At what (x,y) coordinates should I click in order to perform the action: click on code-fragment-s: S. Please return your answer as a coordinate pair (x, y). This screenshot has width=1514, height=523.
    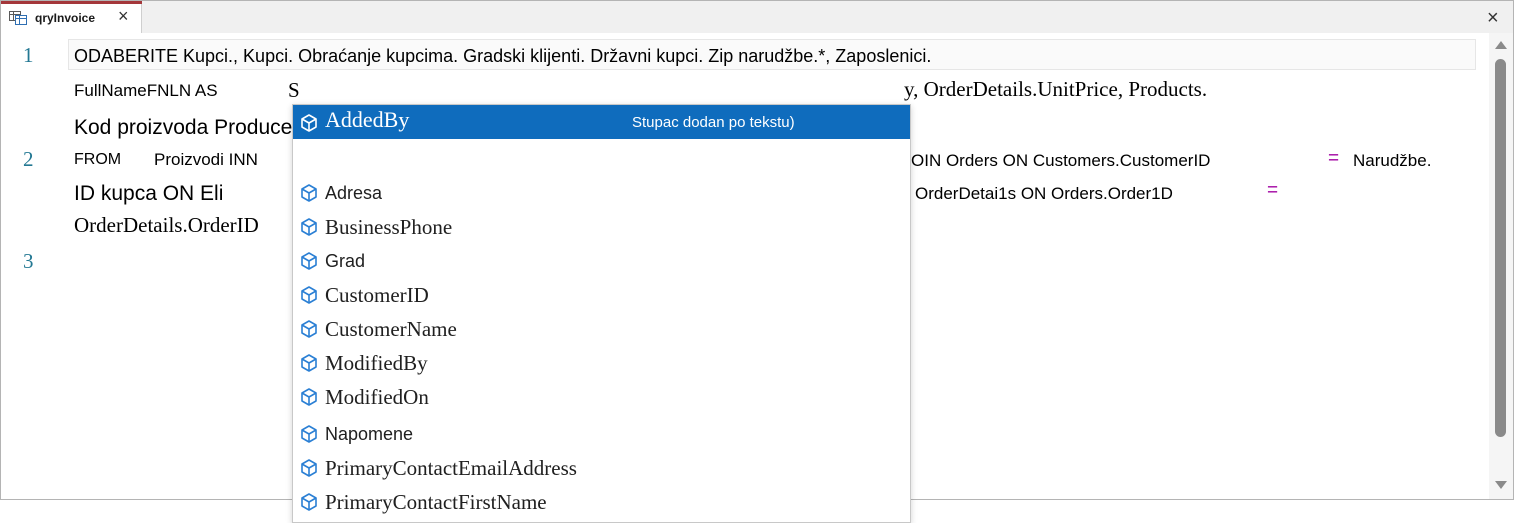
    Looking at the image, I should click on (294, 90).